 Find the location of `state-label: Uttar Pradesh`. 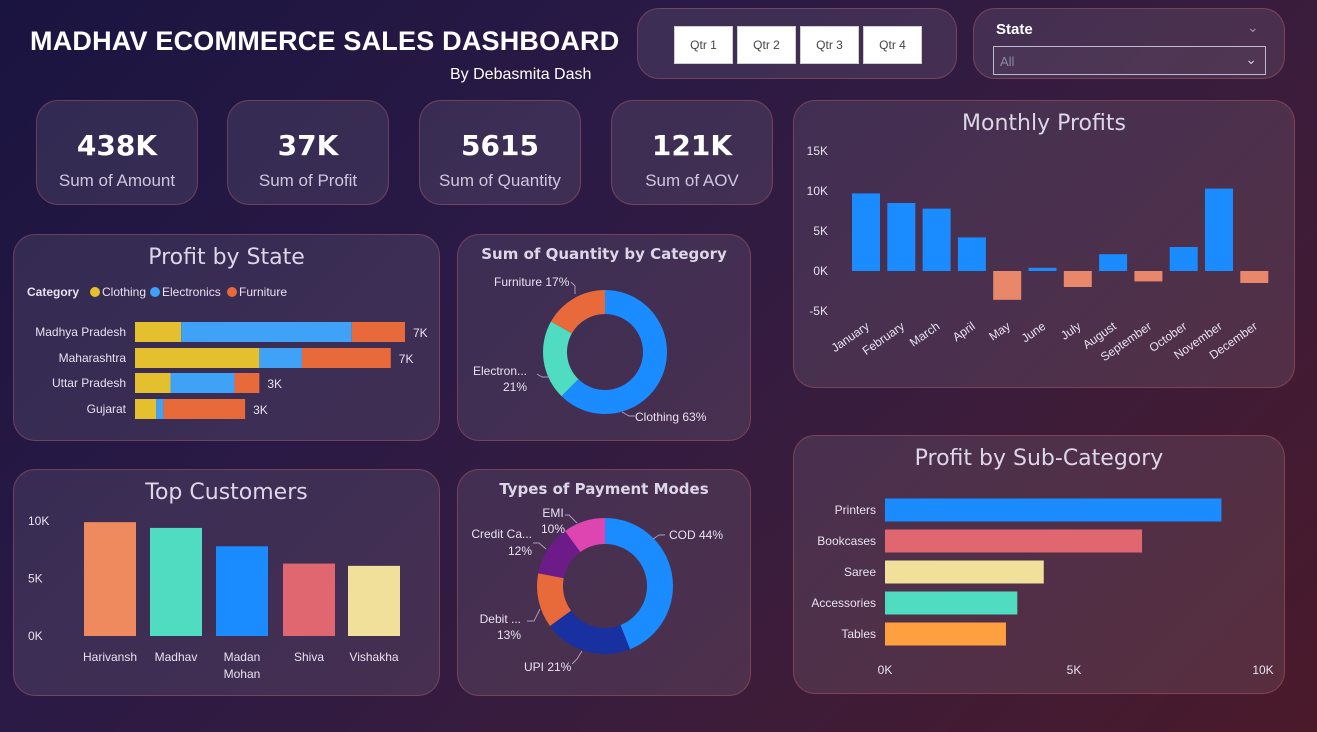

state-label: Uttar Pradesh is located at coordinates (89, 383).